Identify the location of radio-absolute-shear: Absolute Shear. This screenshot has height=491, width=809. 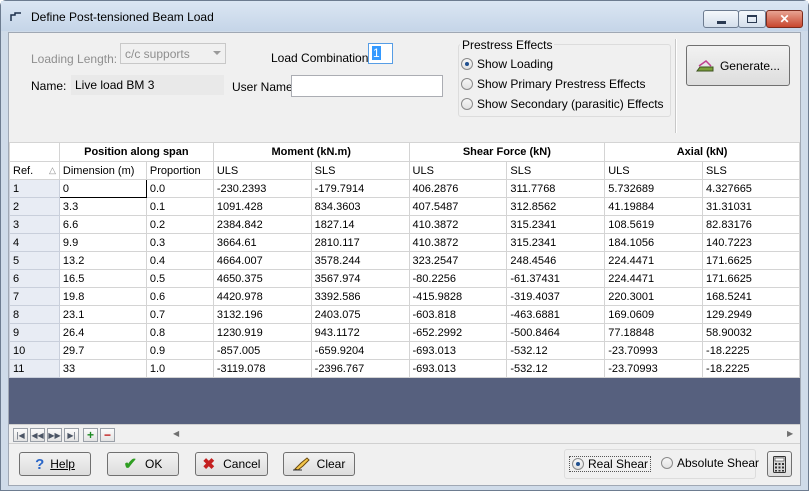
(710, 463).